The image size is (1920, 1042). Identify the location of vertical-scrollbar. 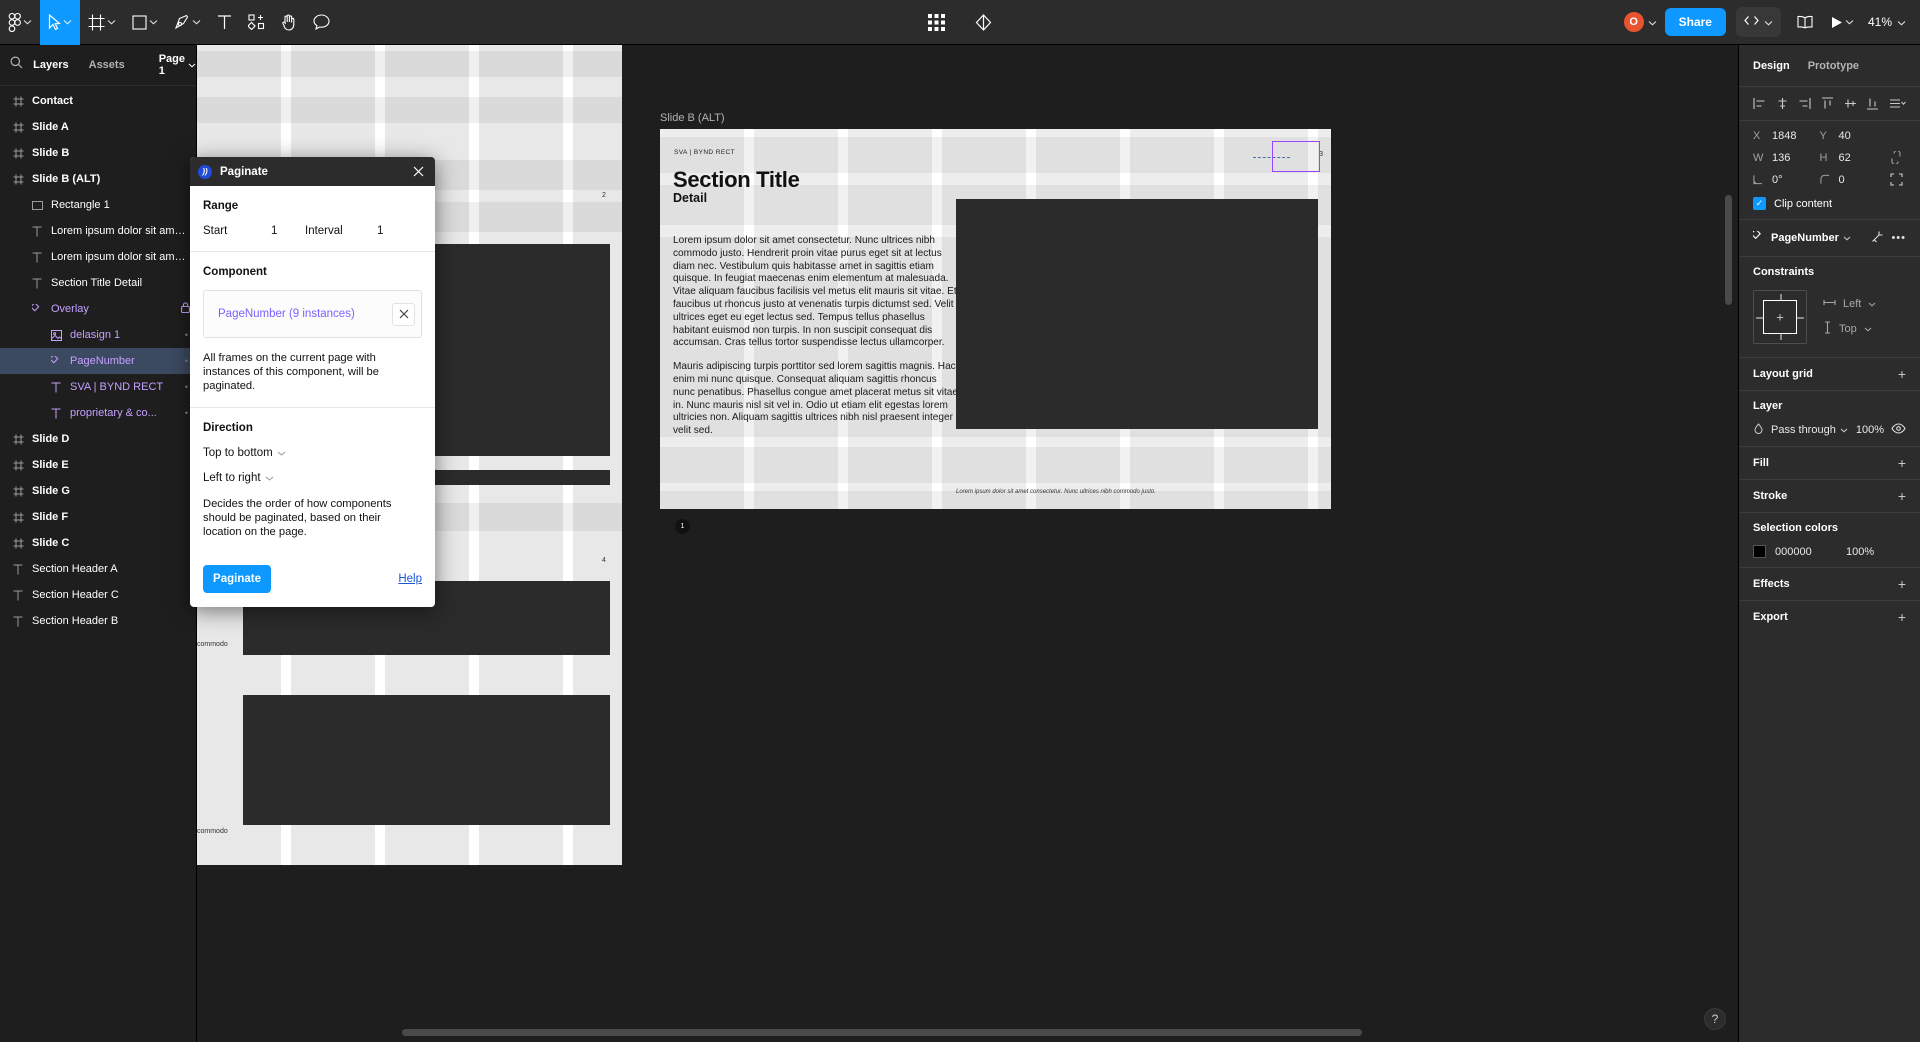
(1728, 250).